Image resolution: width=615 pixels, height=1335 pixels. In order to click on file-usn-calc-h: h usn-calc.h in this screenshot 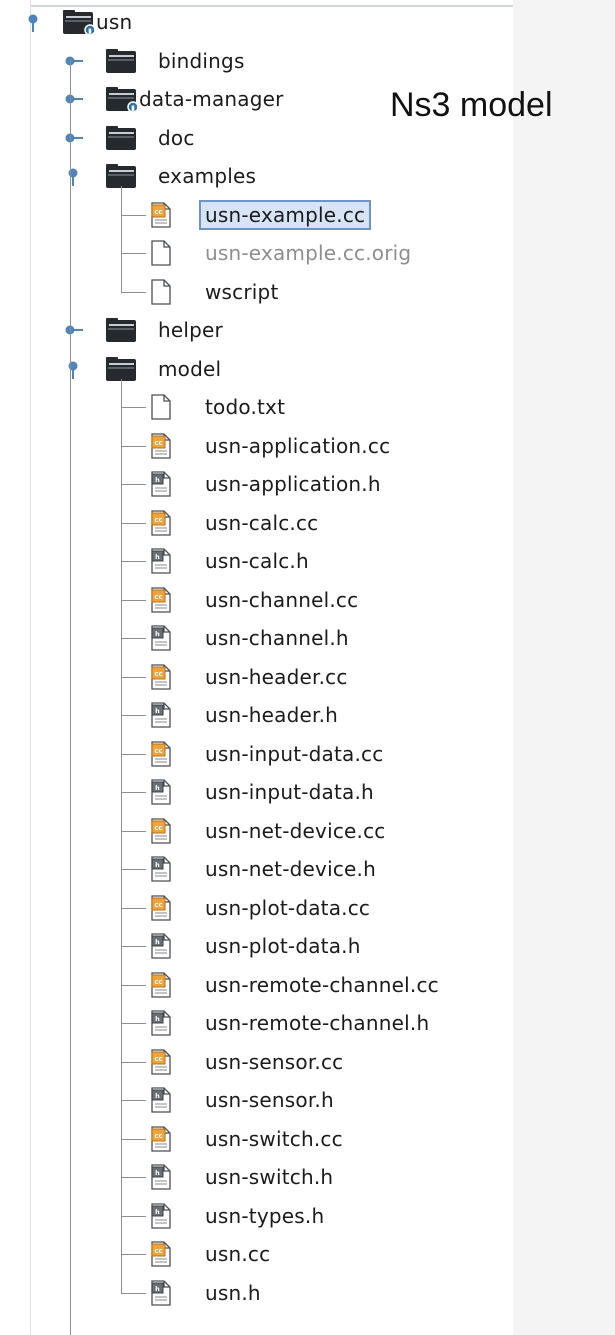, I will do `click(229, 561)`.